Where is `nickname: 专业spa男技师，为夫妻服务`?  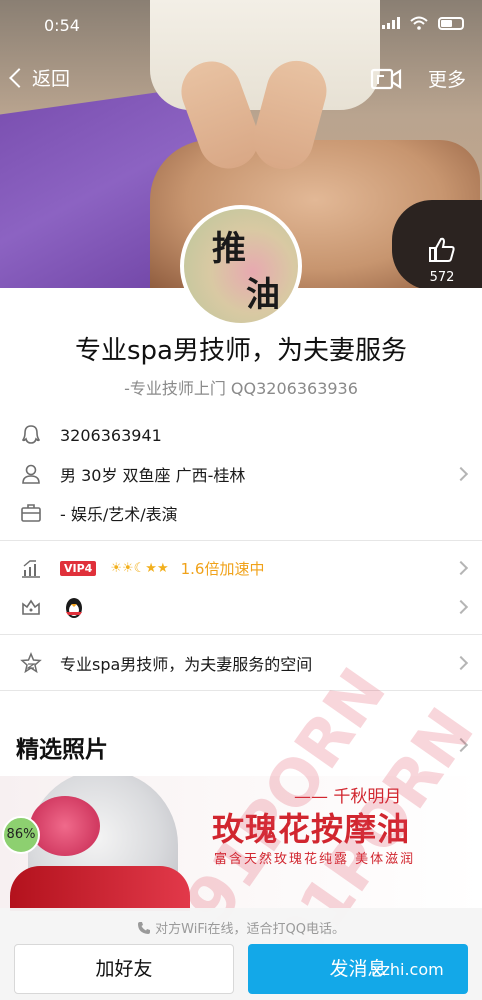
nickname: 专业spa男技师，为夫妻服务 is located at coordinates (241, 351).